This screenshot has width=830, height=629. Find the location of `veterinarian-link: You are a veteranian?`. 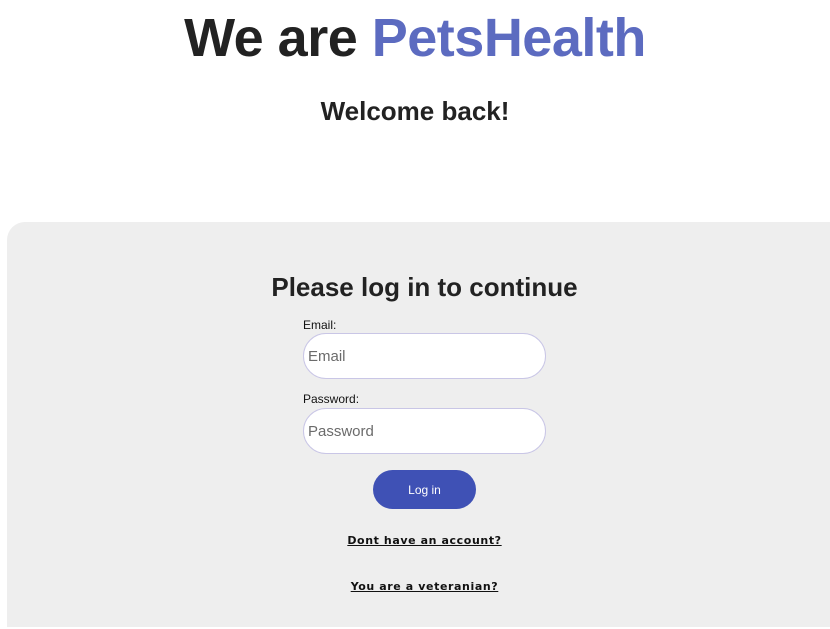

veterinarian-link: You are a veteranian? is located at coordinates (418, 586).